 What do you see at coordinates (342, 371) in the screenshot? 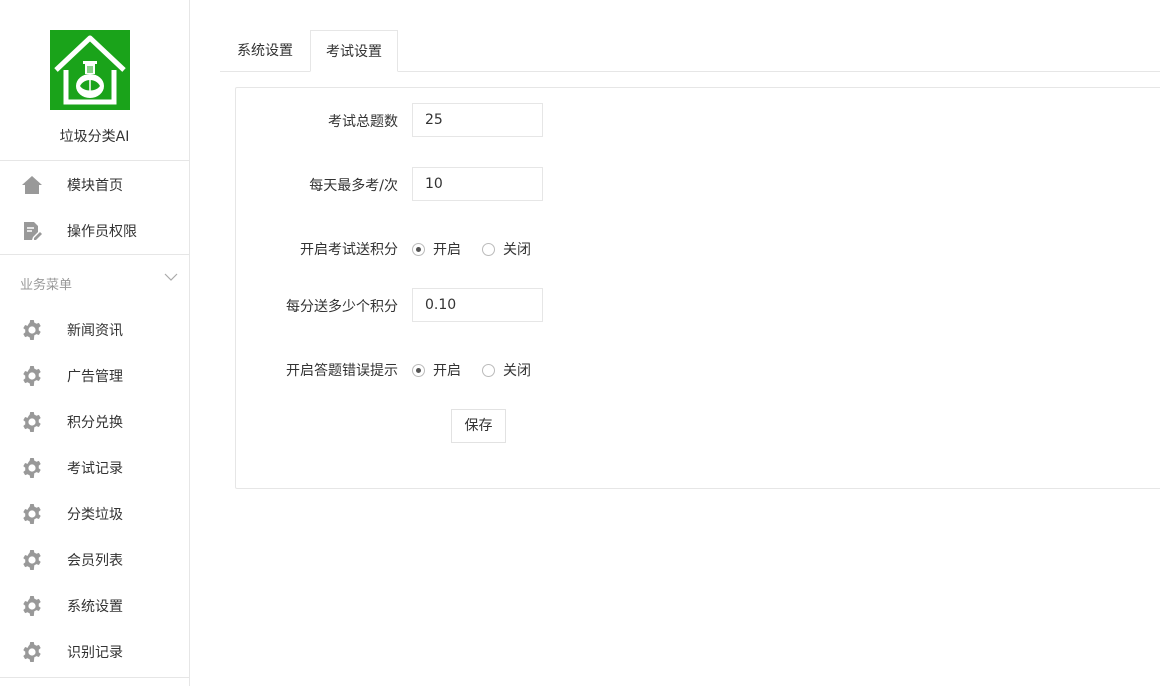
I see `wrong-hint-label: 开启答题错误提示` at bounding box center [342, 371].